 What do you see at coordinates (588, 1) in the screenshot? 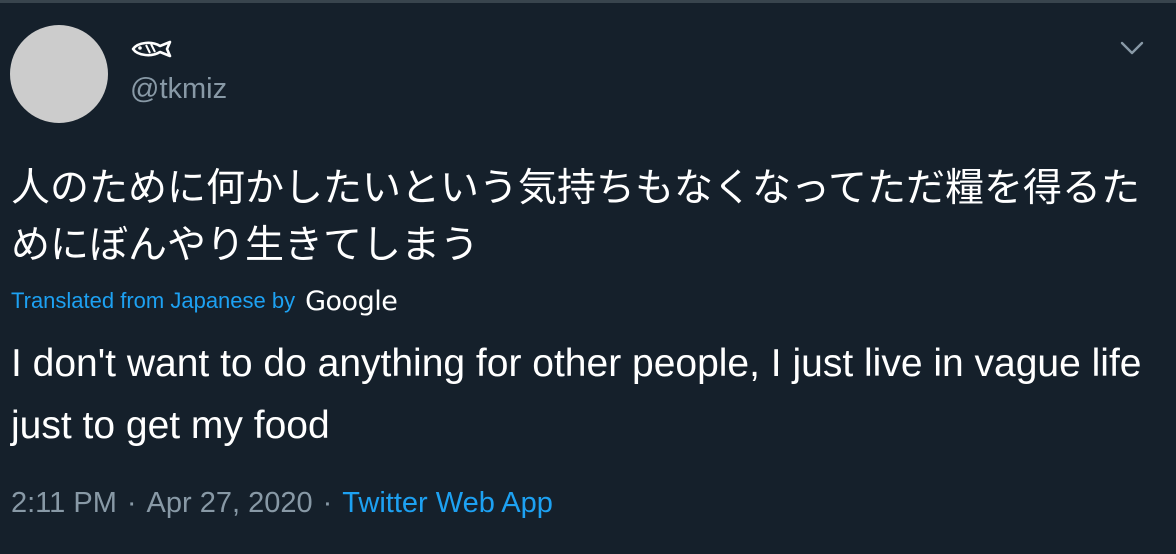
I see `top-divider` at bounding box center [588, 1].